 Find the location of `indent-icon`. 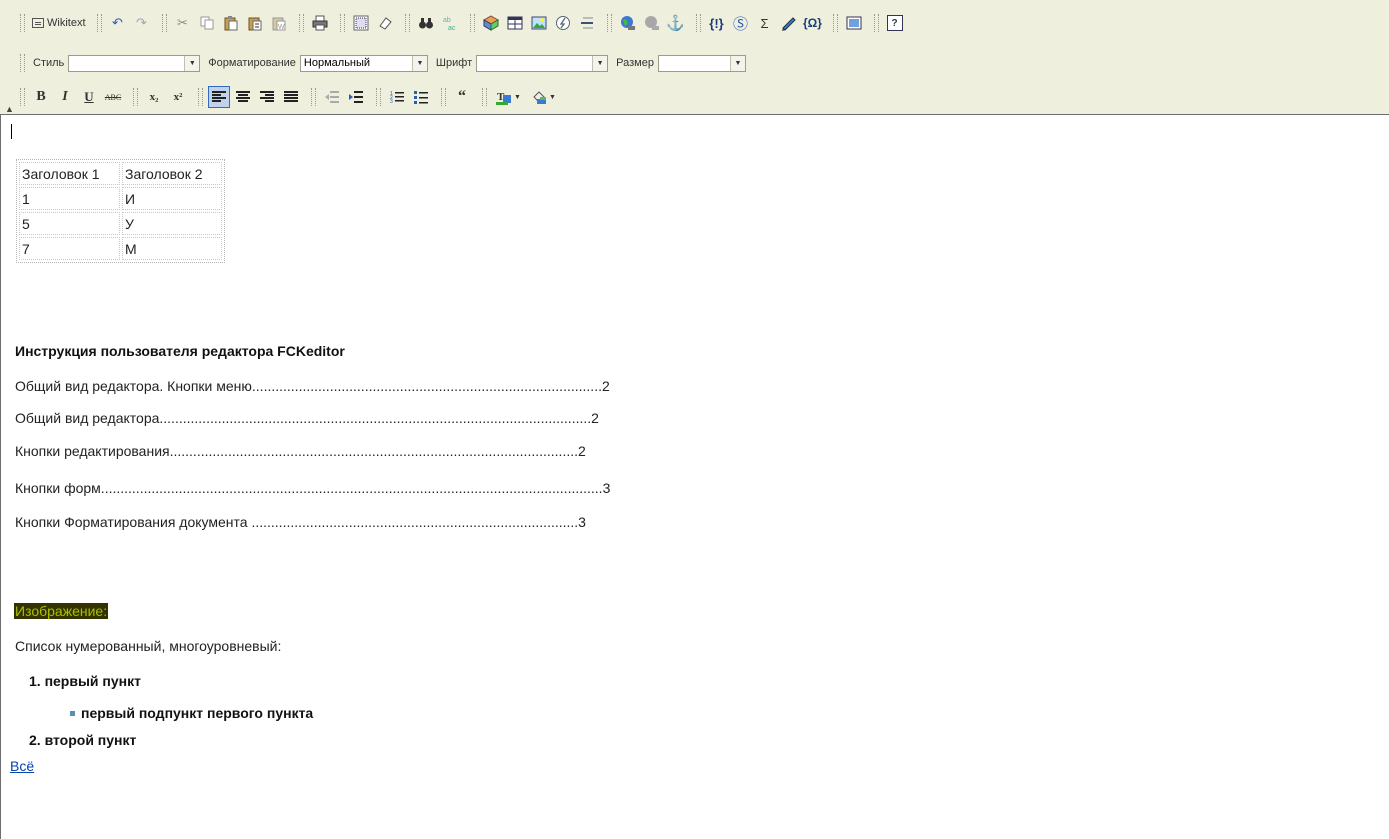

indent-icon is located at coordinates (356, 97).